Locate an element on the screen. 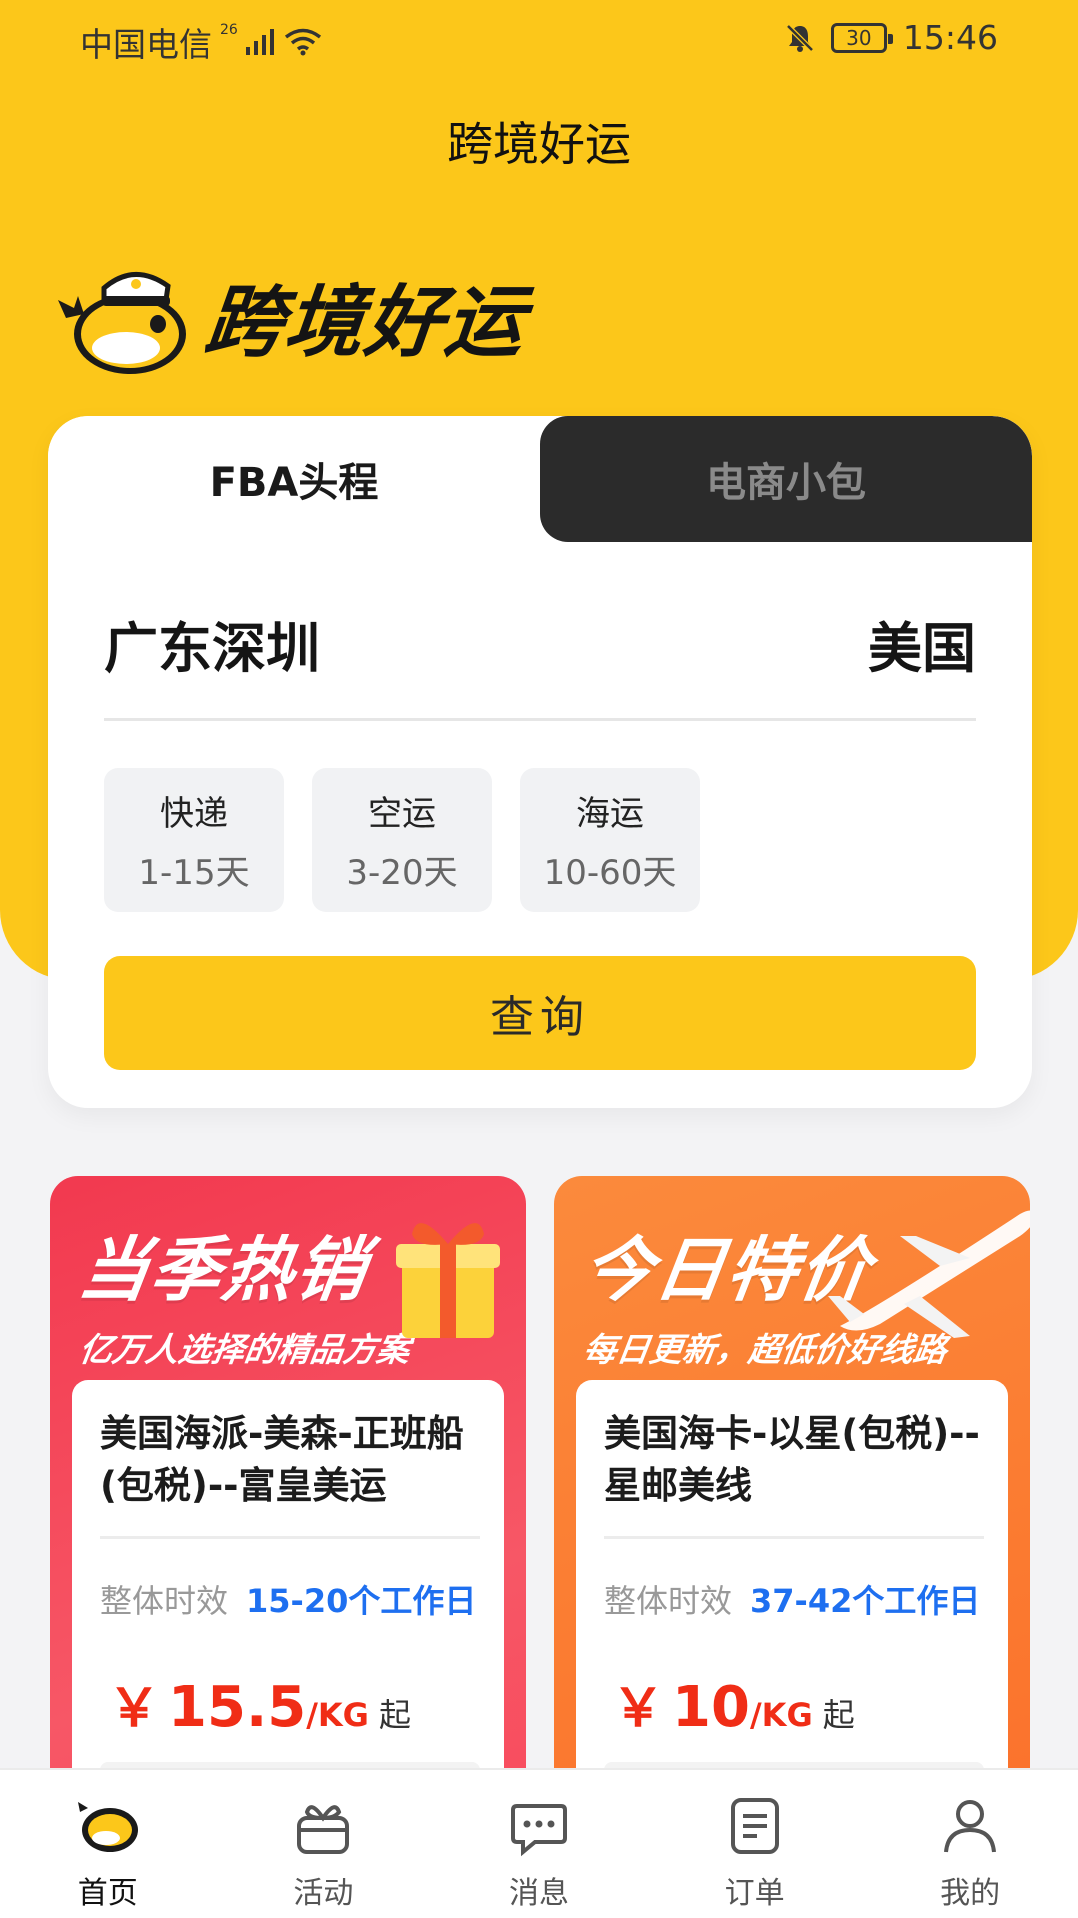 Image resolution: width=1078 pixels, height=1918 pixels. promo-title: 当季热销 is located at coordinates (223, 1270).